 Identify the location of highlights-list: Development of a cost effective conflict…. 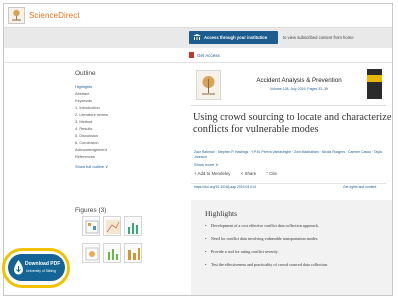
(298, 249).